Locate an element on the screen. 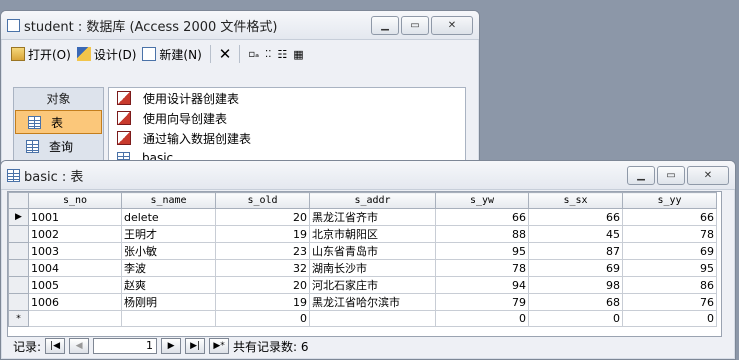 This screenshot has width=739, height=360. table-row: ▶ 1001 delete 20 黑龙江省齐市 66 66 66 is located at coordinates (362, 217).